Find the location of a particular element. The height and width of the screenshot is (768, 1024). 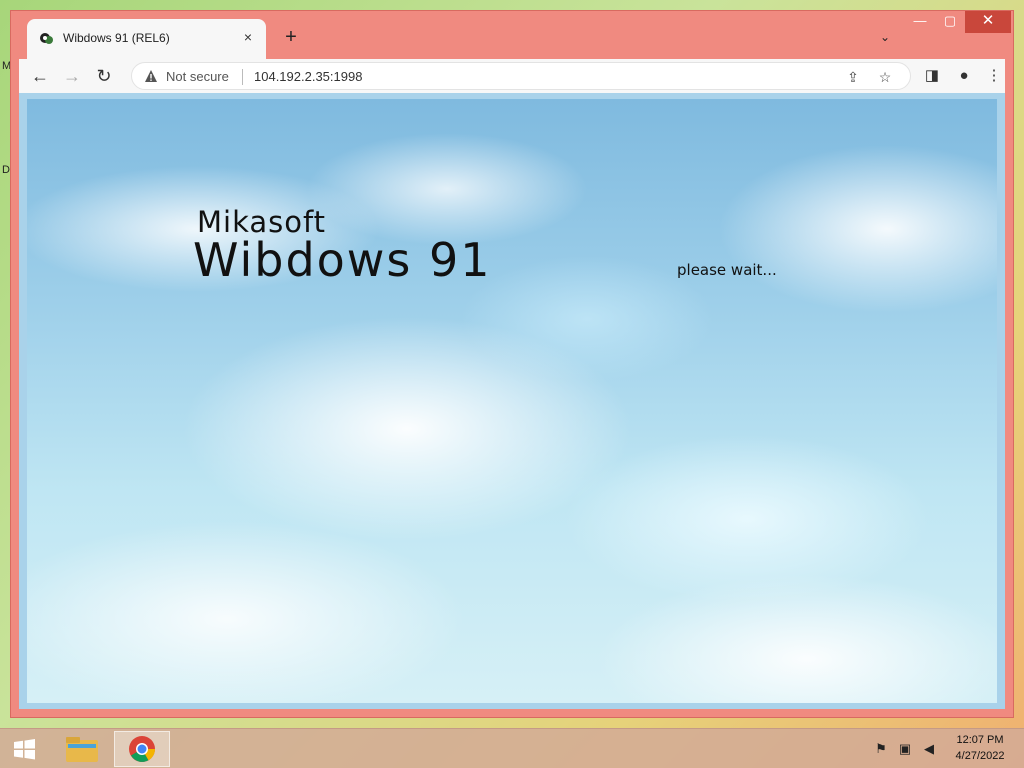

chrome-icon is located at coordinates (142, 749).